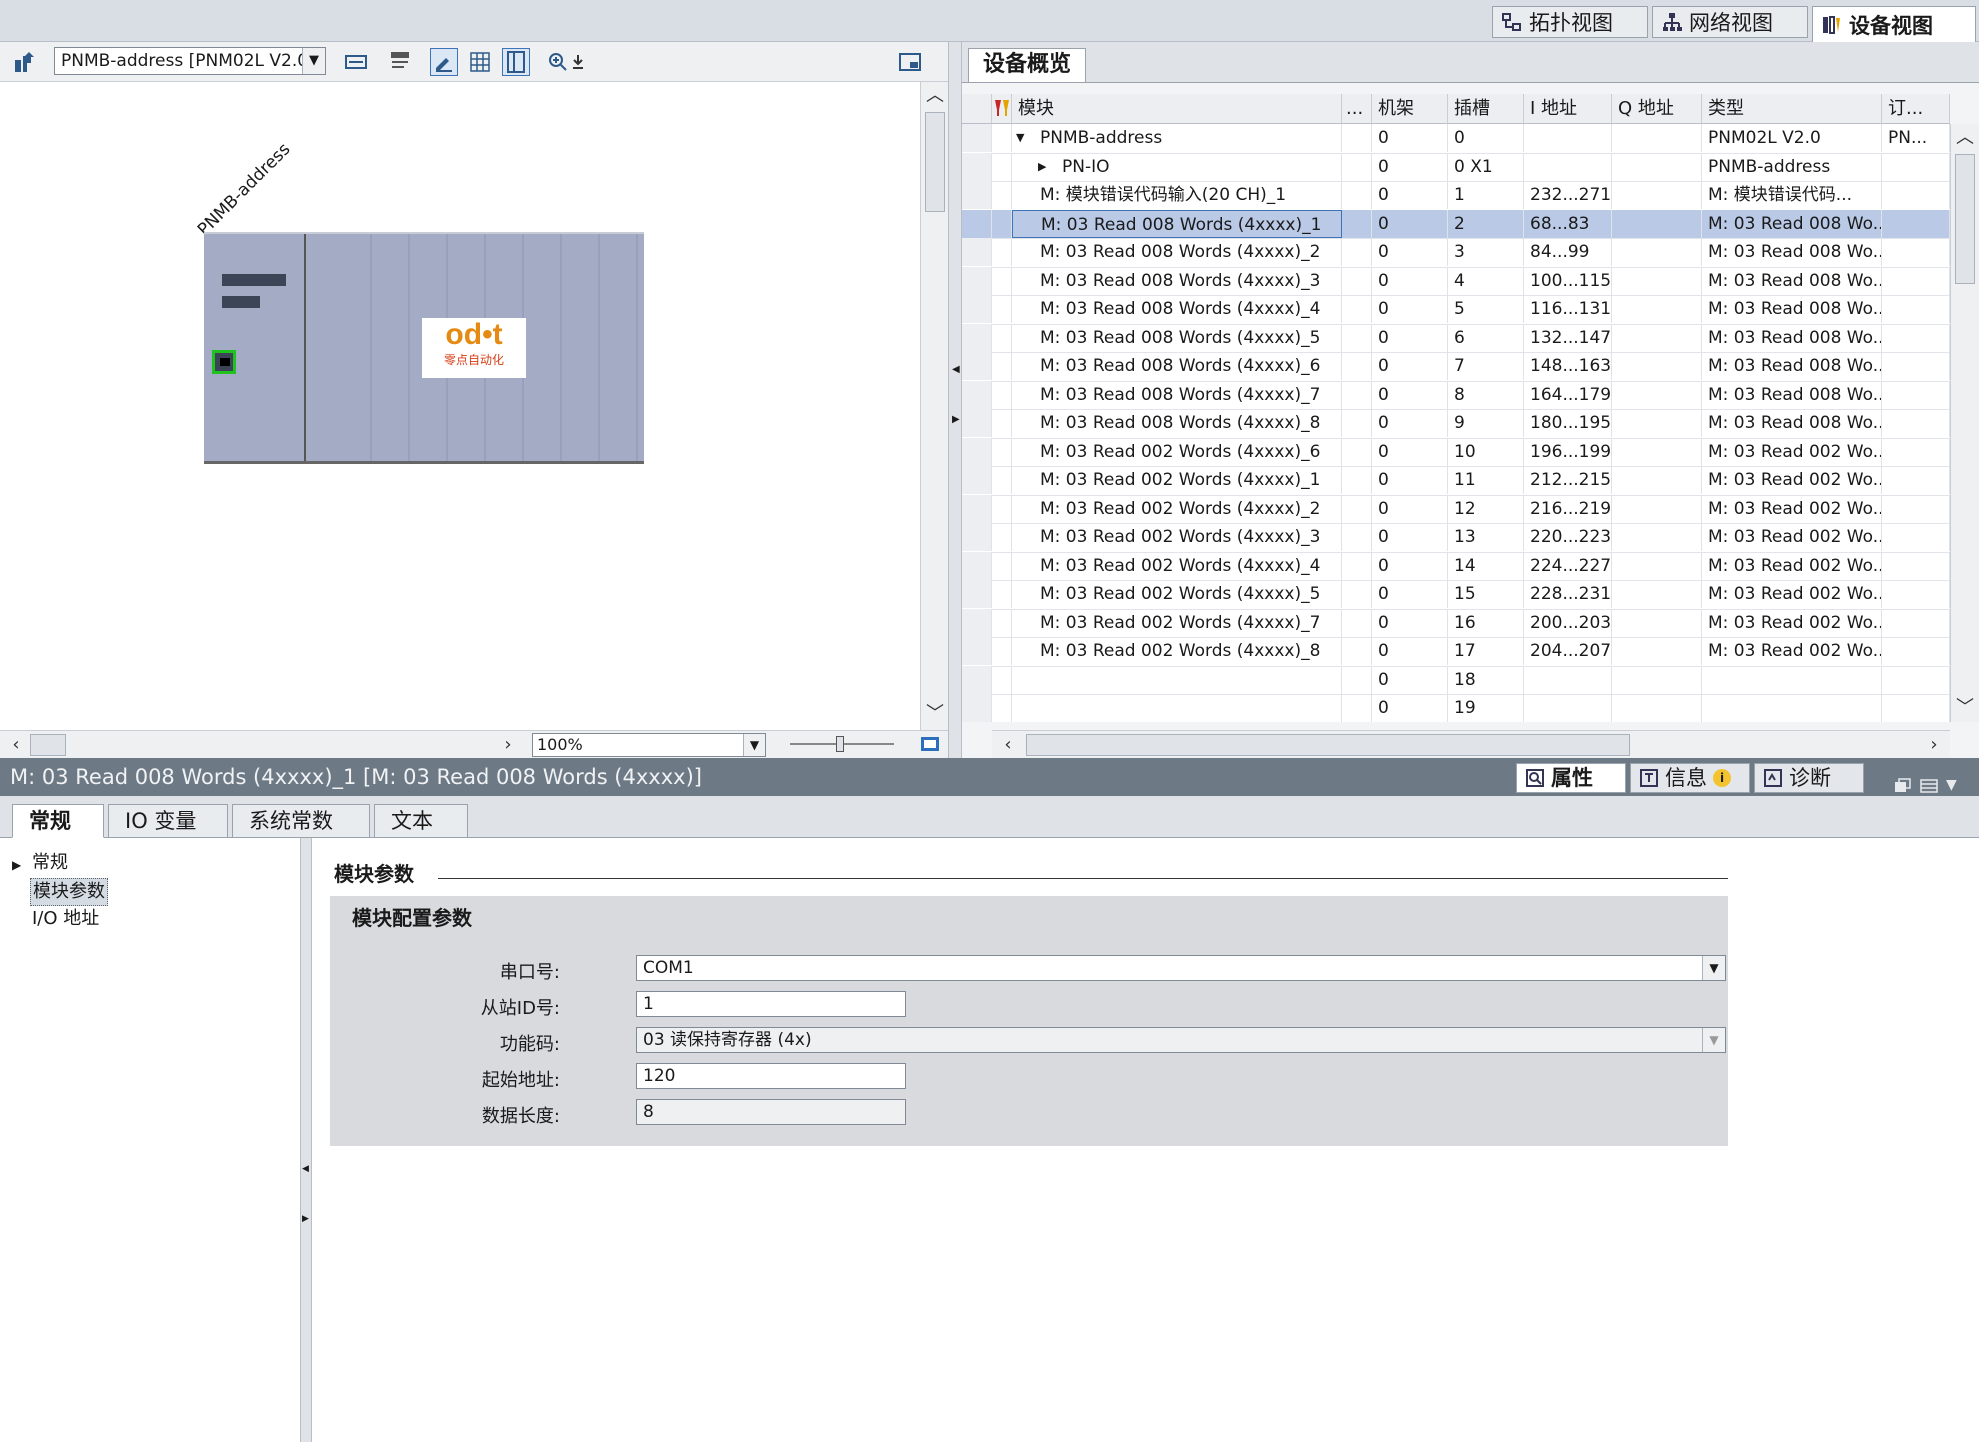 This screenshot has width=1979, height=1442. What do you see at coordinates (771, 1004) in the screenshot?
I see `slave-id-field: 1` at bounding box center [771, 1004].